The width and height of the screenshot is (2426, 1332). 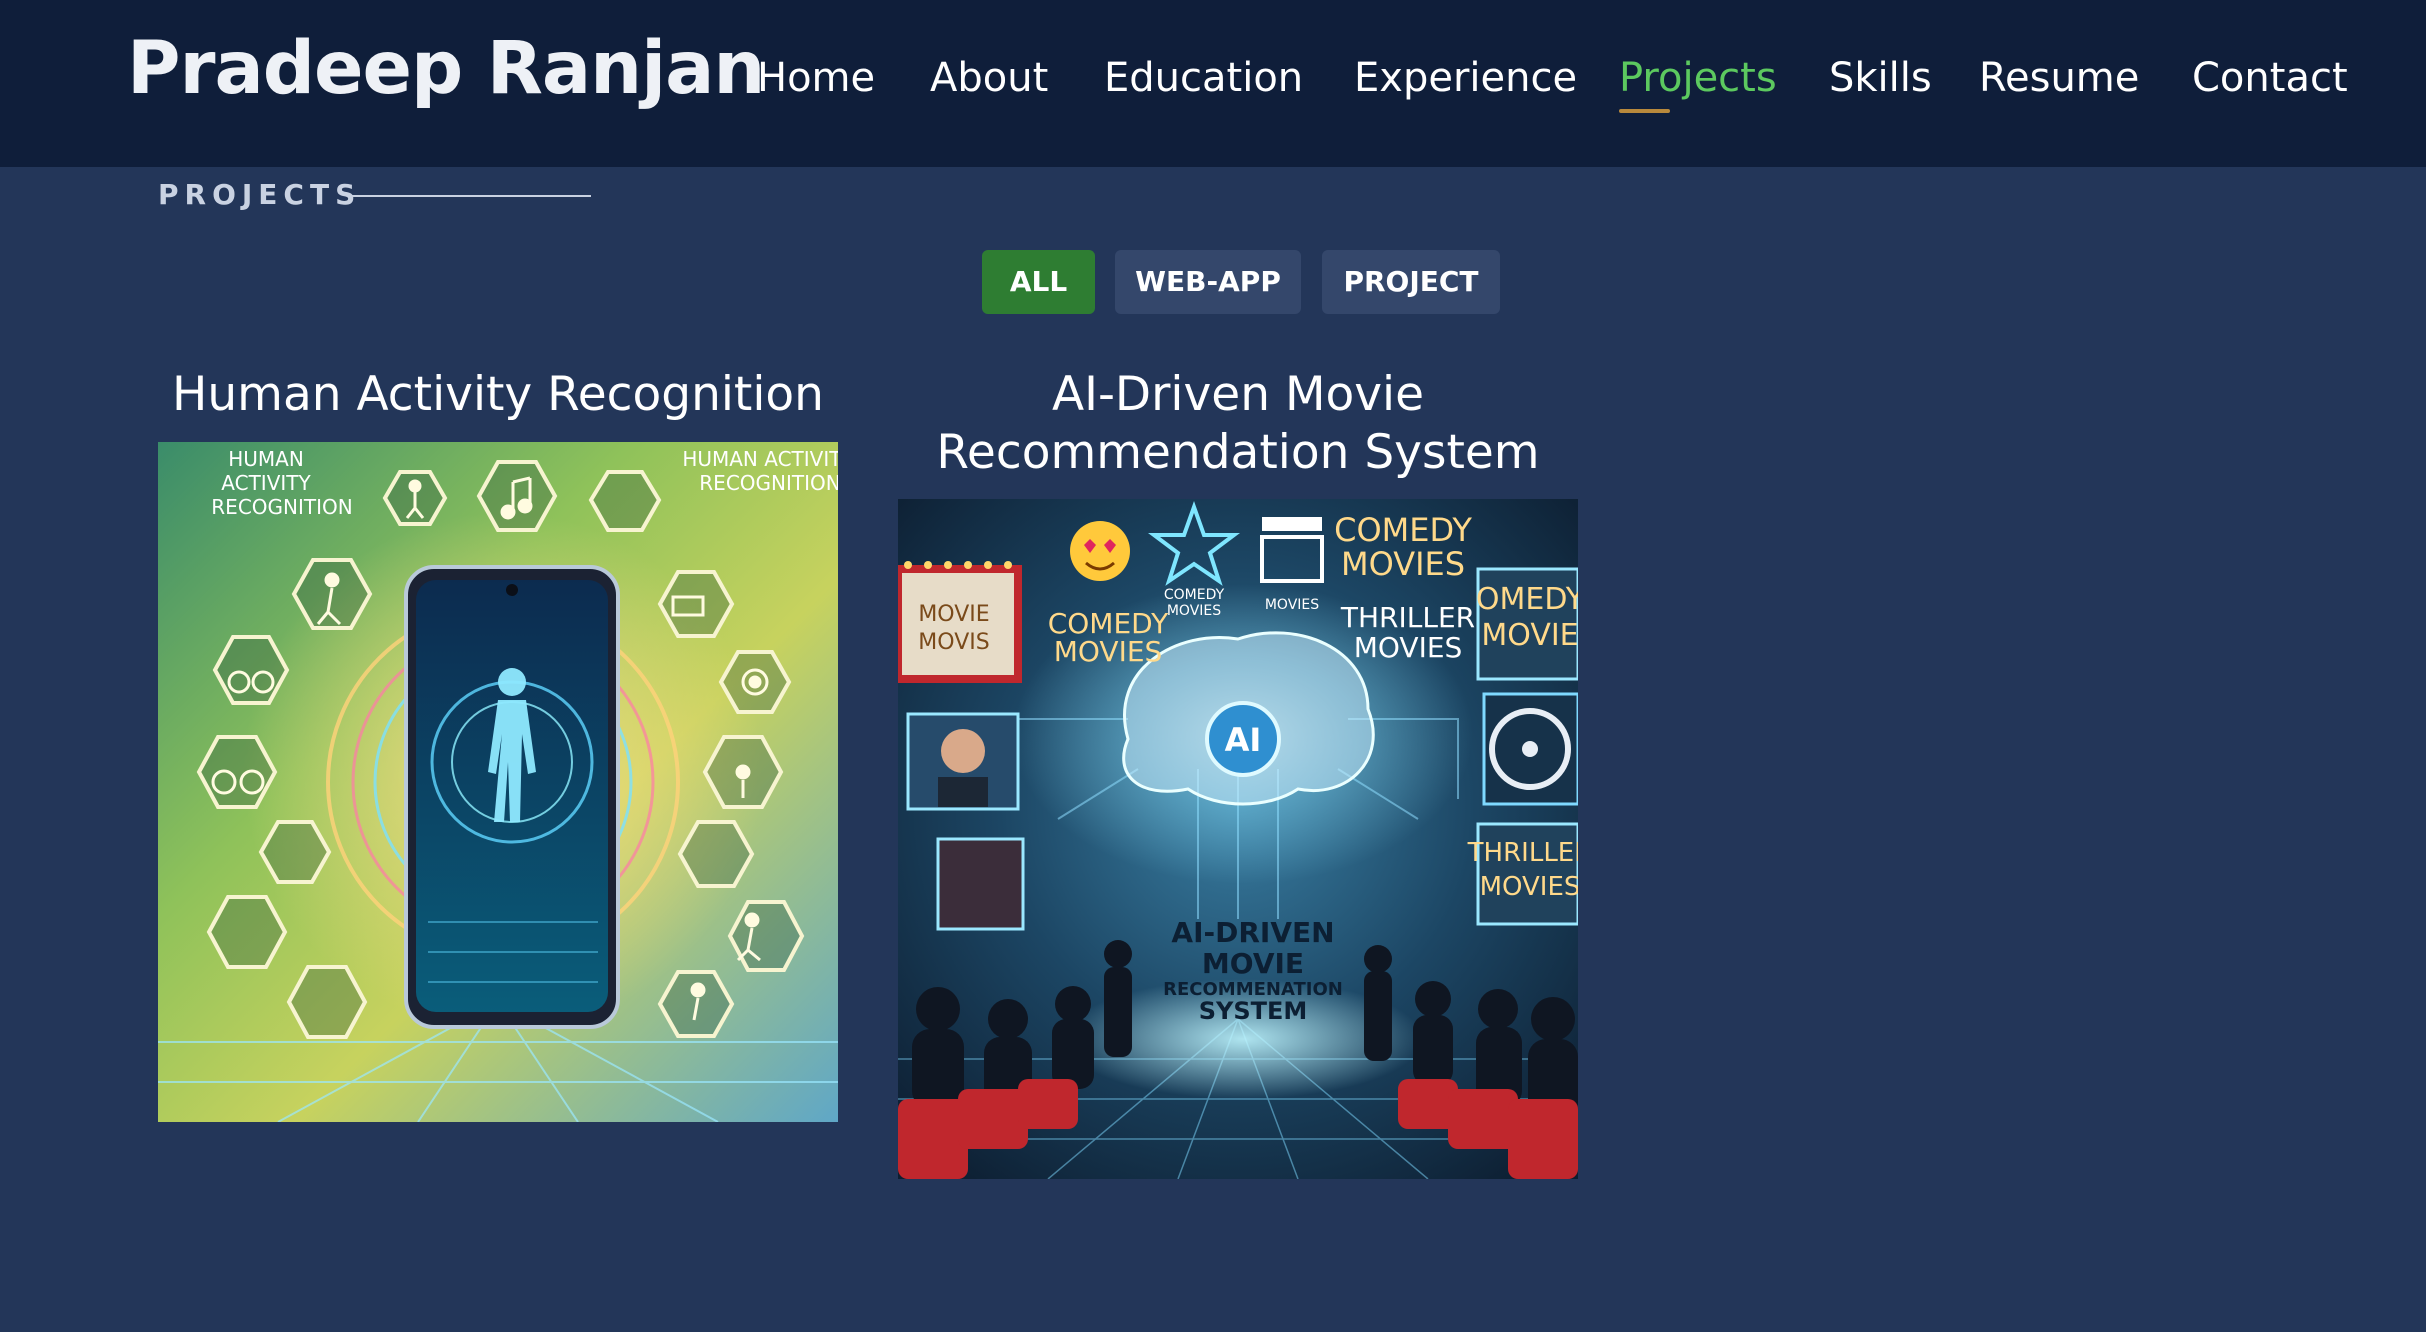 What do you see at coordinates (1880, 78) in the screenshot?
I see `nav-skills: Skills` at bounding box center [1880, 78].